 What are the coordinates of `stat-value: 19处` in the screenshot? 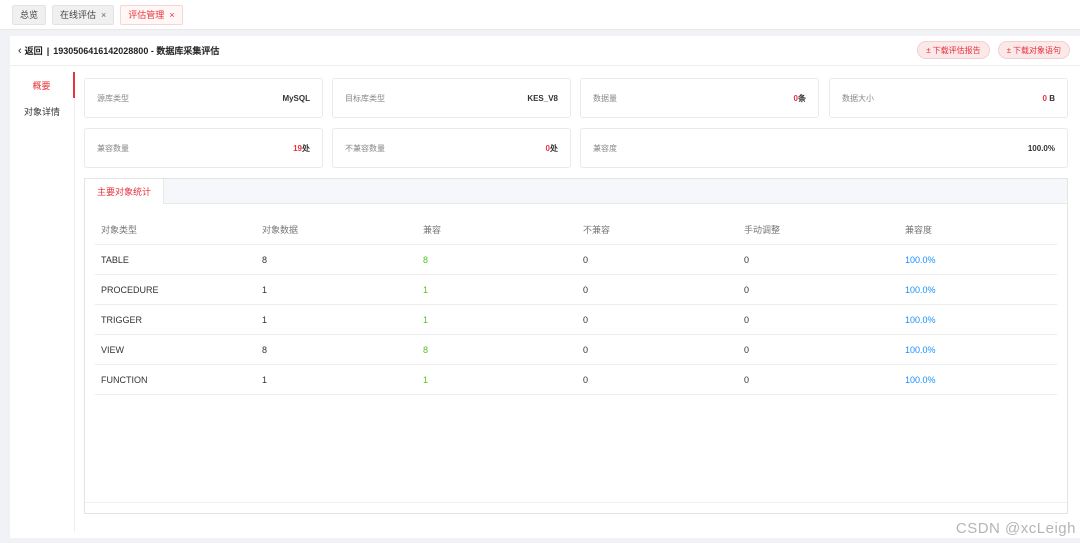 It's located at (301, 148).